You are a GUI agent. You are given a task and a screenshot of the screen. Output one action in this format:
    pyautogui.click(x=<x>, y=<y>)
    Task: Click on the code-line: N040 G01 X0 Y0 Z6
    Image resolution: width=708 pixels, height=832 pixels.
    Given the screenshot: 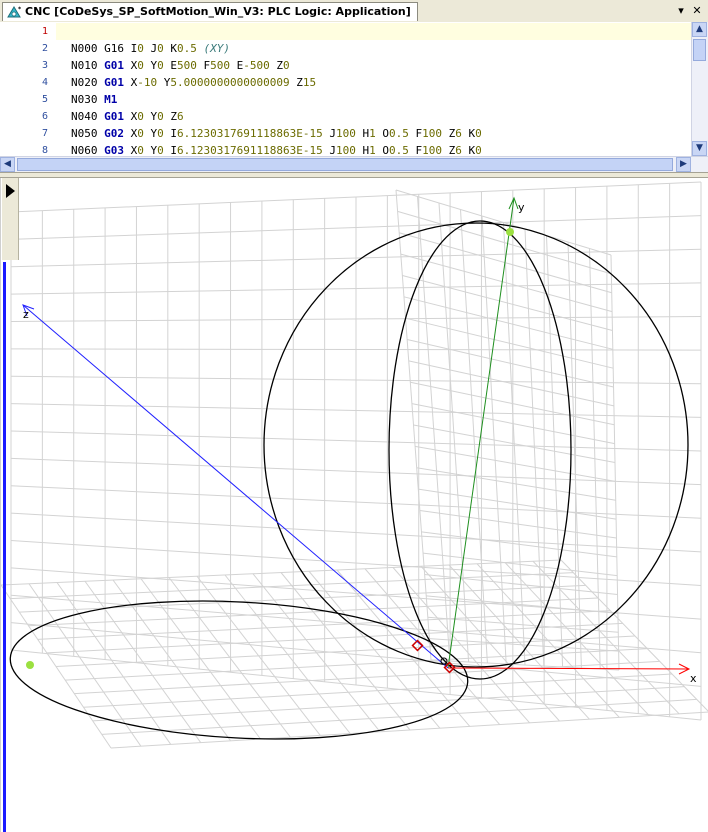 What is the action you would take?
    pyautogui.click(x=374, y=116)
    